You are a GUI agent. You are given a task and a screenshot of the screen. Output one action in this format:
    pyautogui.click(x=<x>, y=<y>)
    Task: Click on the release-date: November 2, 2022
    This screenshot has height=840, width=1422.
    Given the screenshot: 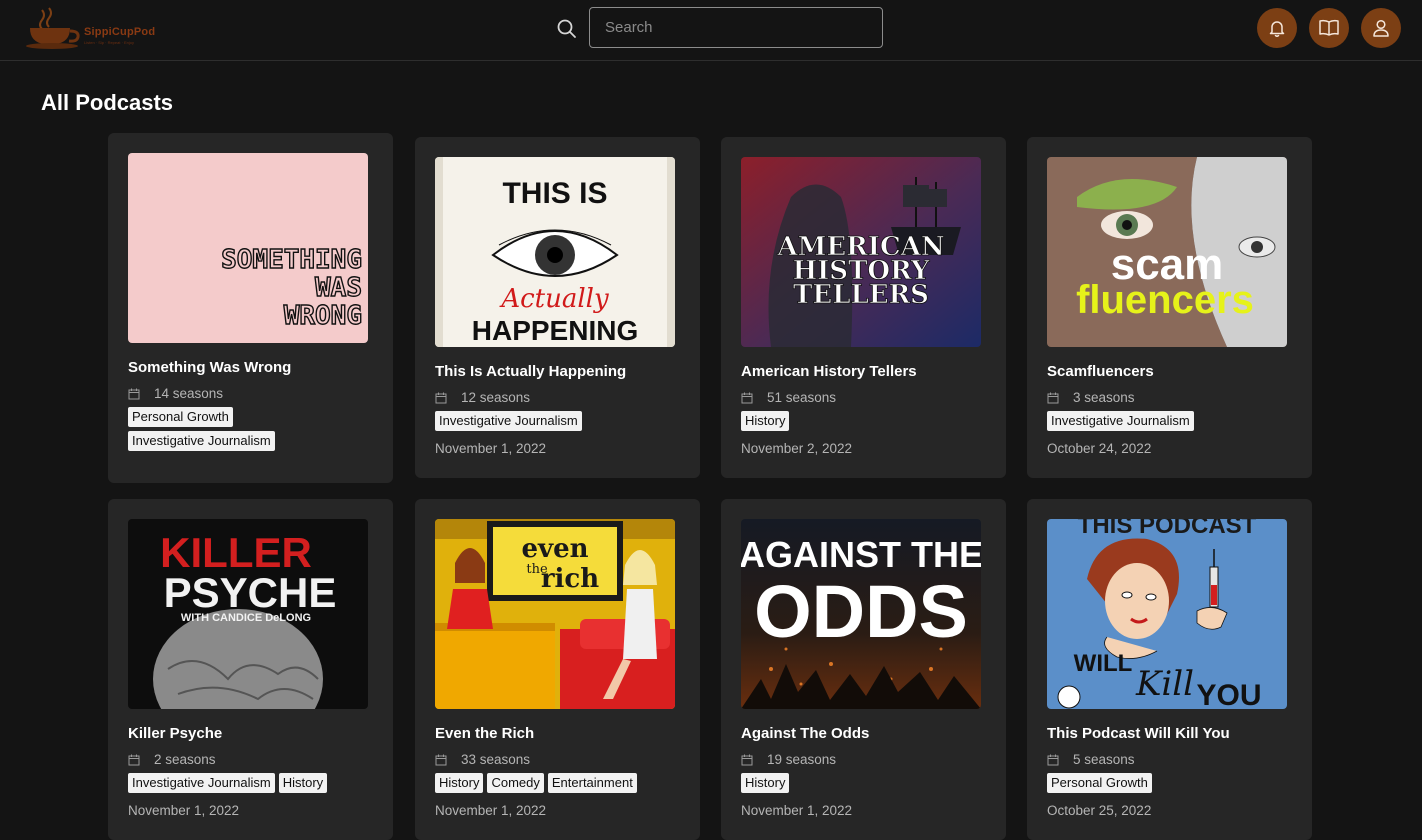 What is the action you would take?
    pyautogui.click(x=797, y=448)
    